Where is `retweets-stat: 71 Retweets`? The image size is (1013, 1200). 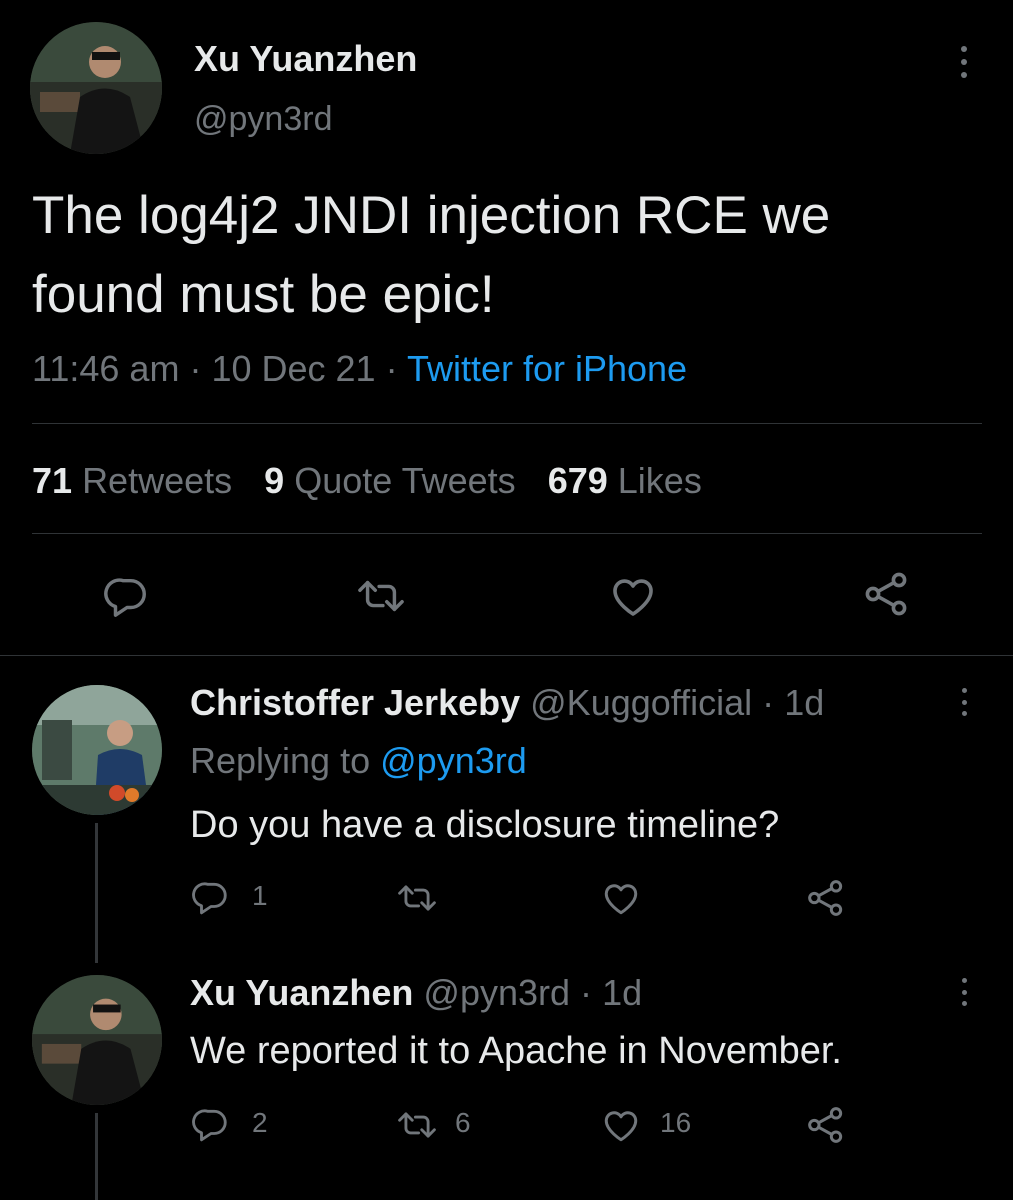 retweets-stat: 71 Retweets is located at coordinates (137, 480).